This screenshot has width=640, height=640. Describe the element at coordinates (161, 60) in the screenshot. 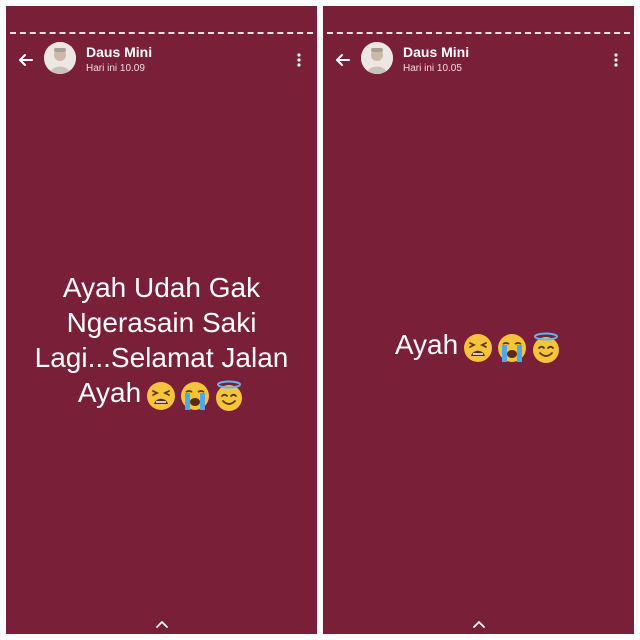

I see `story-header: Daus Mini Hari ini 10.09` at that location.